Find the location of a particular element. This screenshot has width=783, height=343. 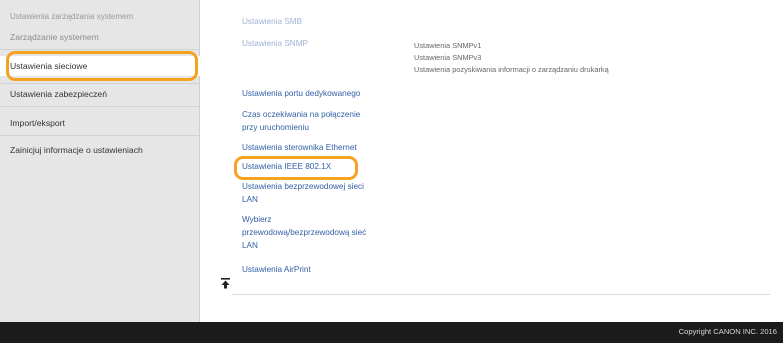

sidebar-section-title: Ustawienia zarządzania systemem is located at coordinates (72, 16).